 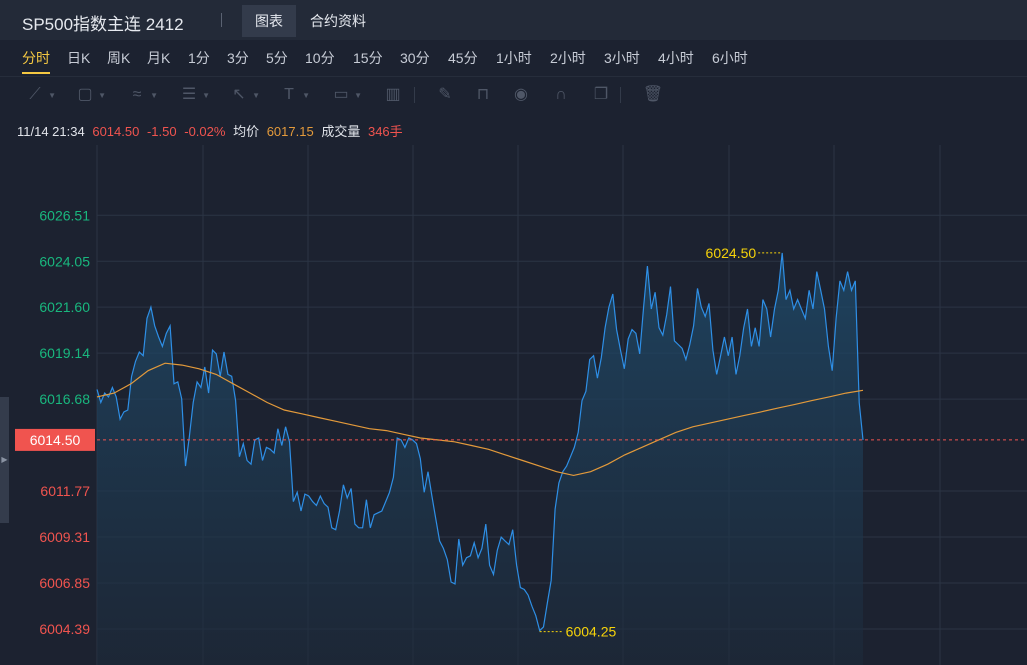 I want to click on expand-arrow-icon: ▶, so click(x=4, y=459).